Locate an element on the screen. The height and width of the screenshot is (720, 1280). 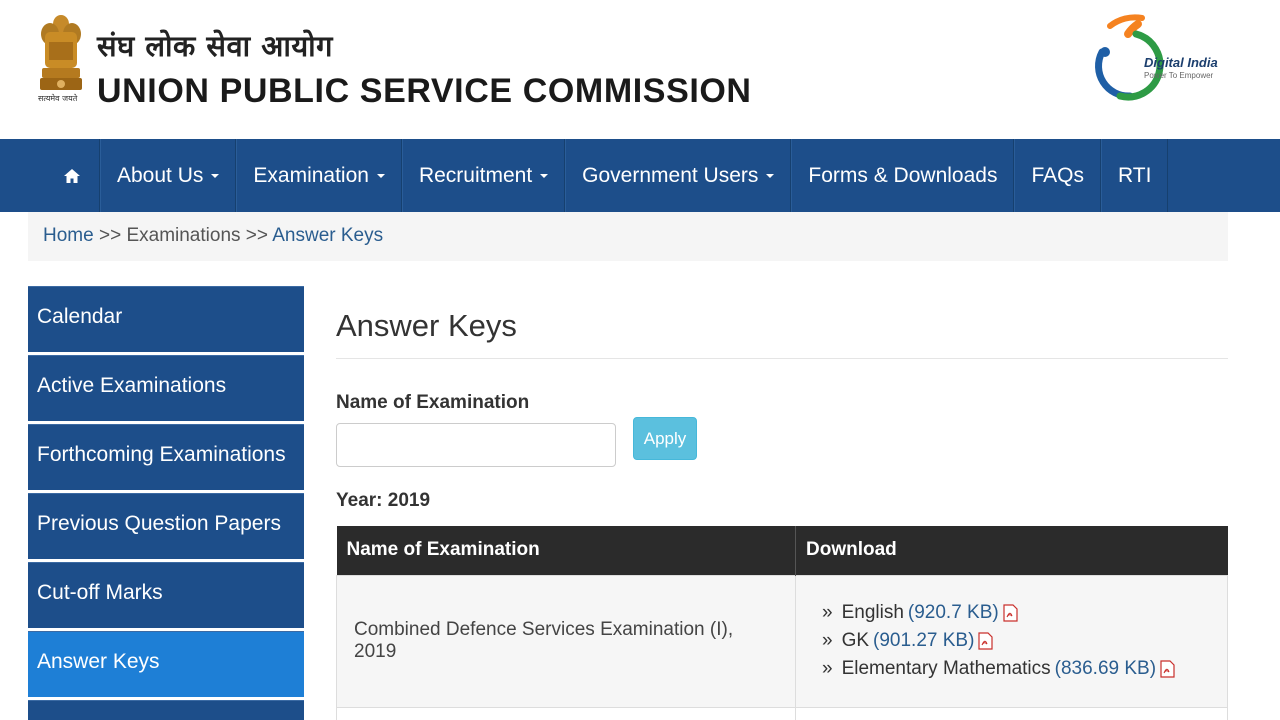
home-icon is located at coordinates (72, 175).